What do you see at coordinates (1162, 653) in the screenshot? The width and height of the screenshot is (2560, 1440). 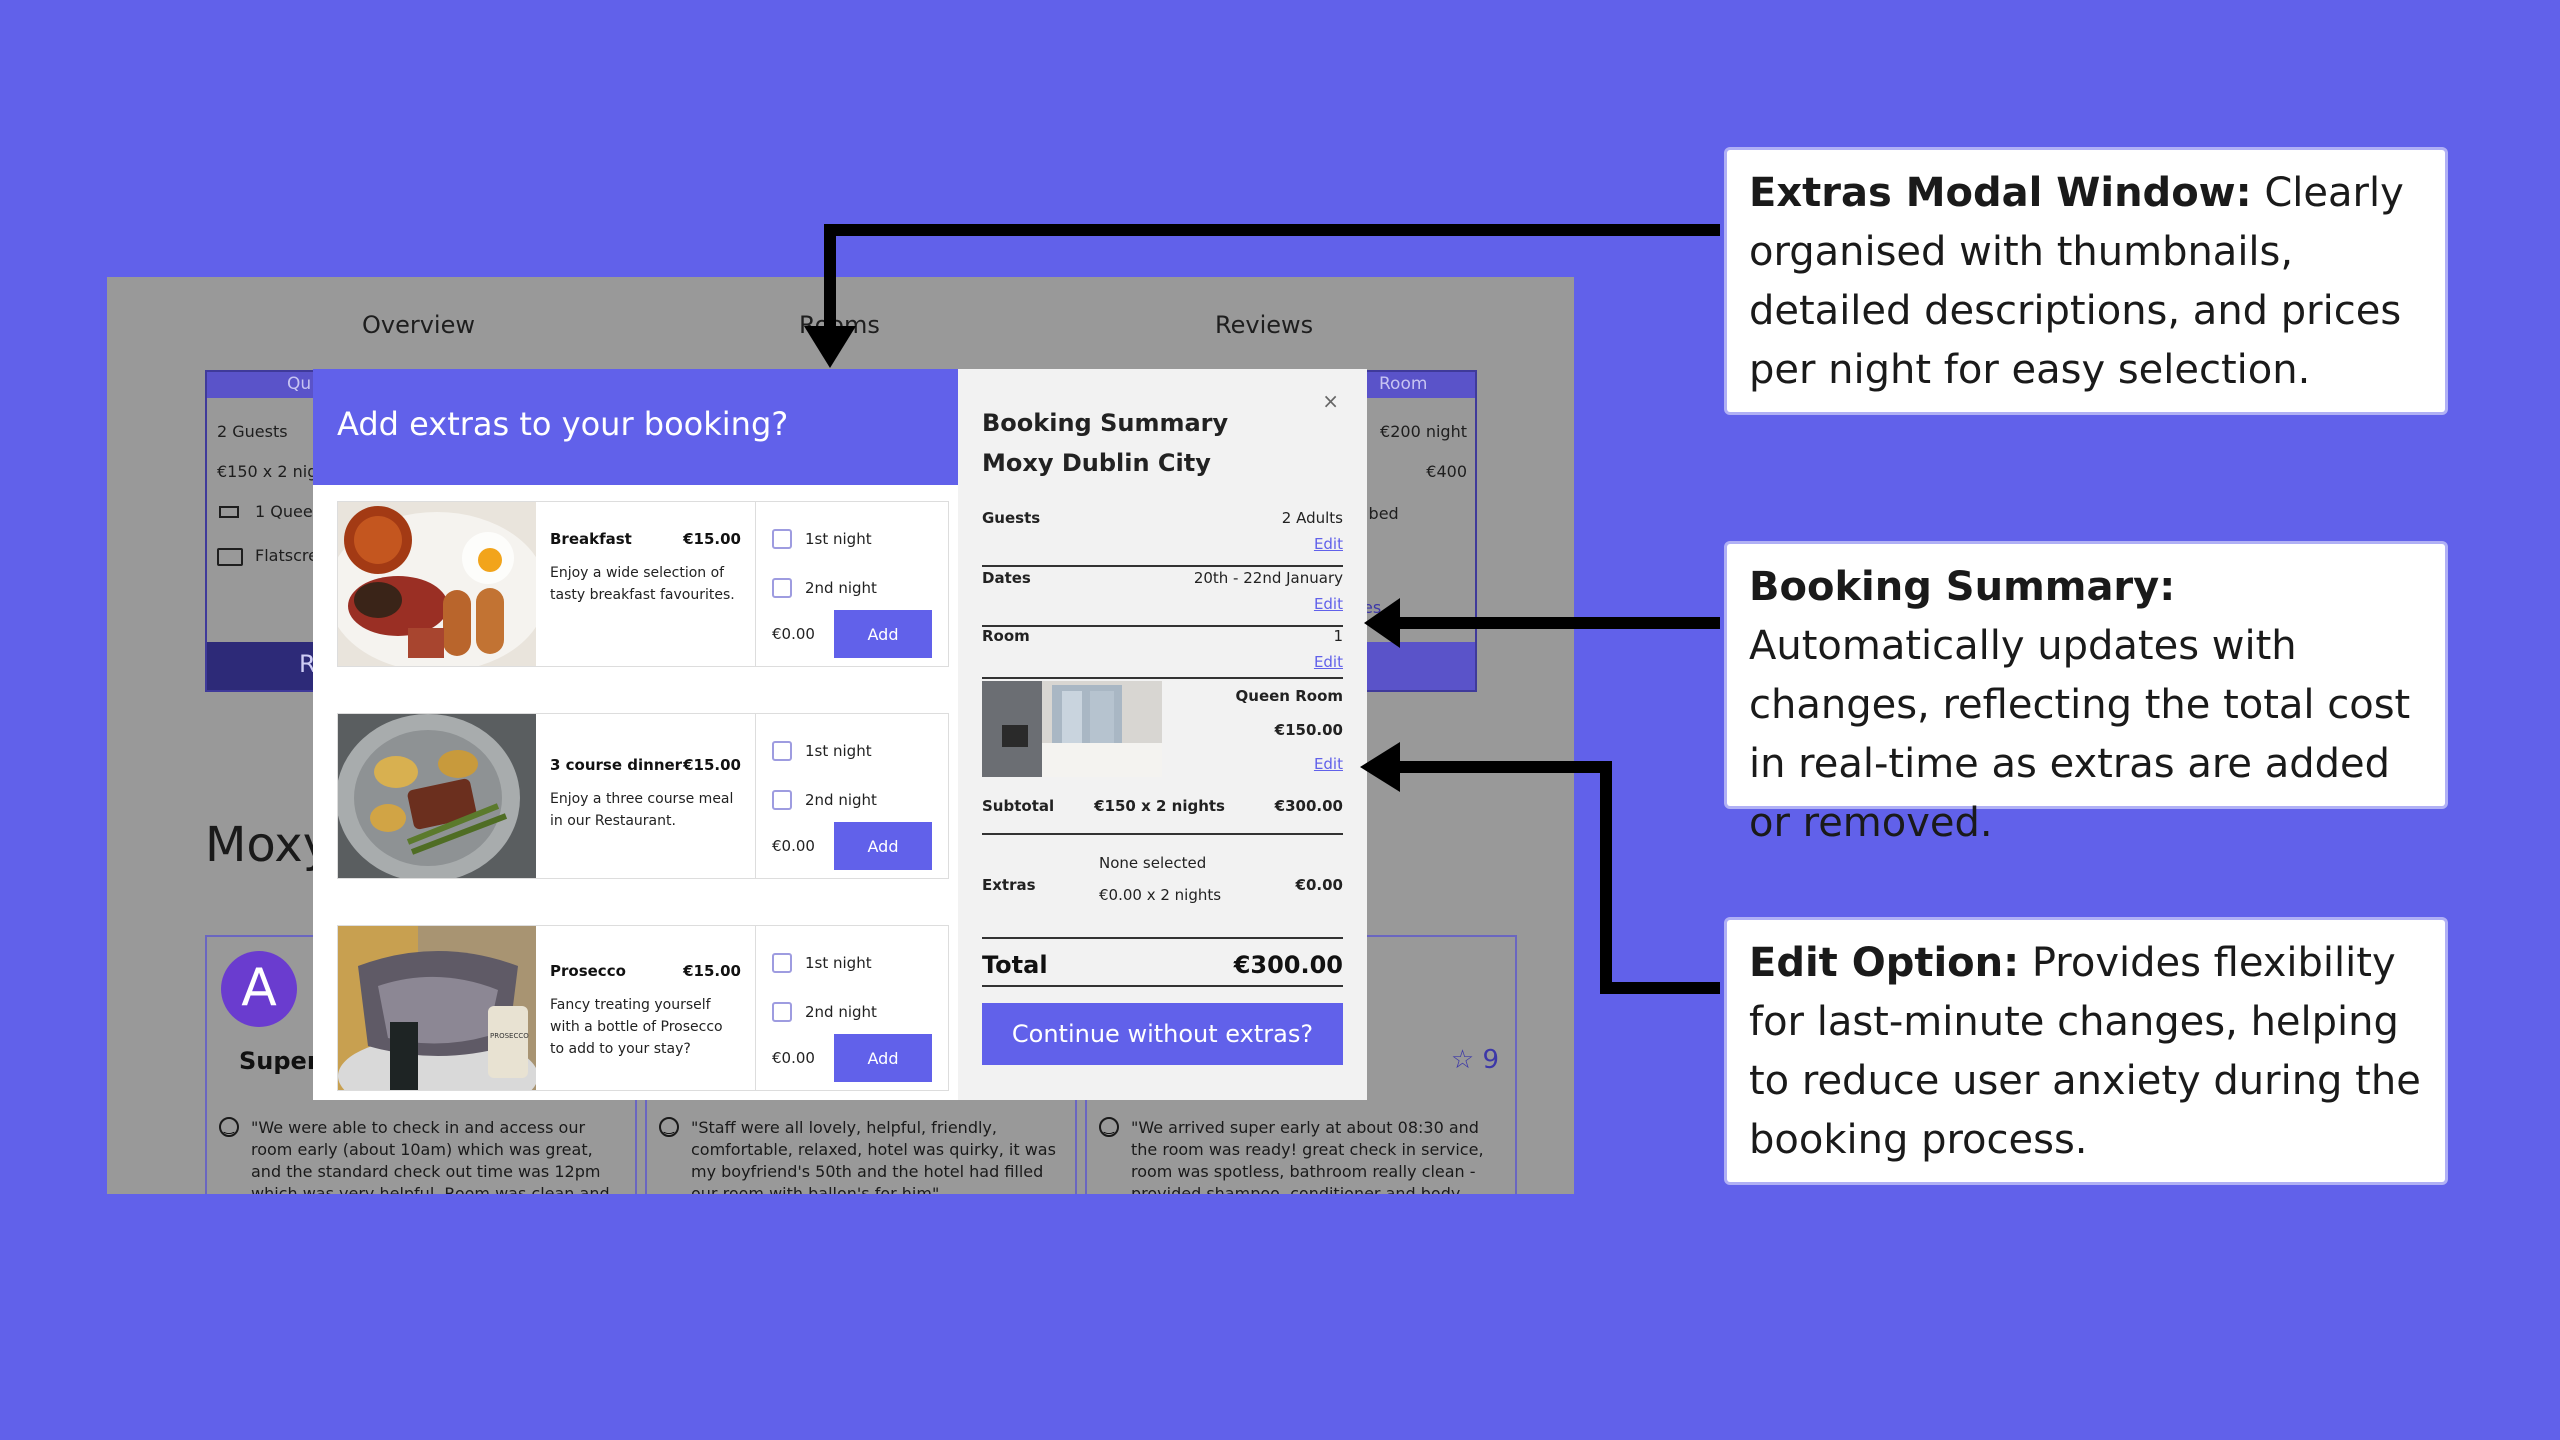 I see `summary-row-room: Room 1 Edit` at bounding box center [1162, 653].